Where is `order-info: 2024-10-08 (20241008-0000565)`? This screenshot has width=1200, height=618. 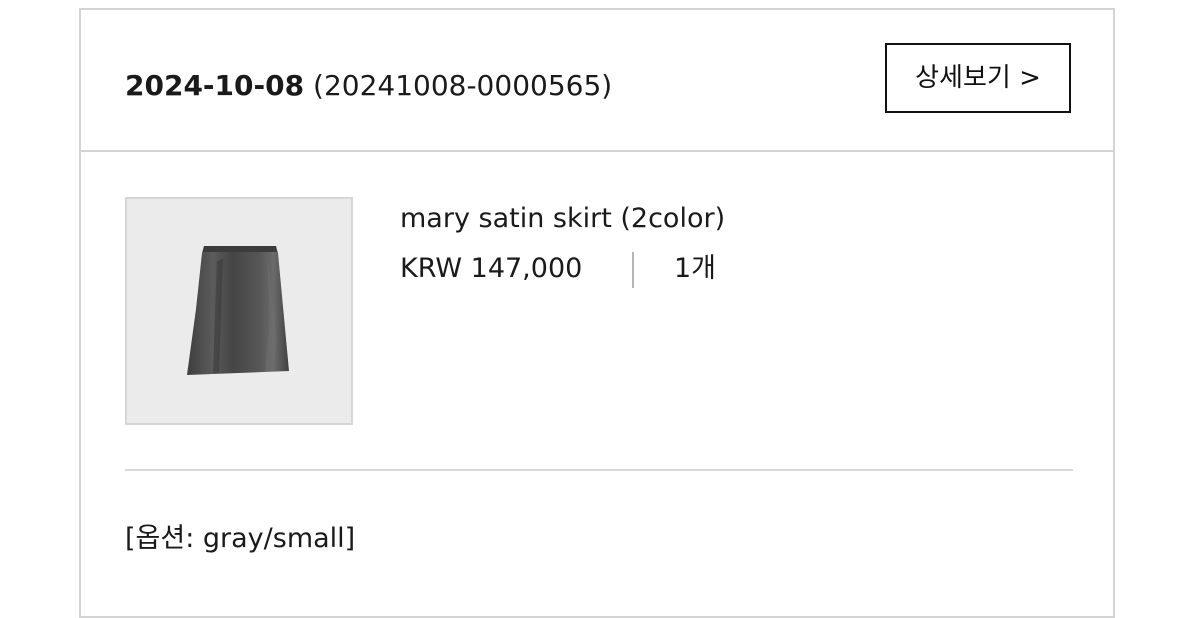 order-info: 2024-10-08 (20241008-0000565) is located at coordinates (368, 86).